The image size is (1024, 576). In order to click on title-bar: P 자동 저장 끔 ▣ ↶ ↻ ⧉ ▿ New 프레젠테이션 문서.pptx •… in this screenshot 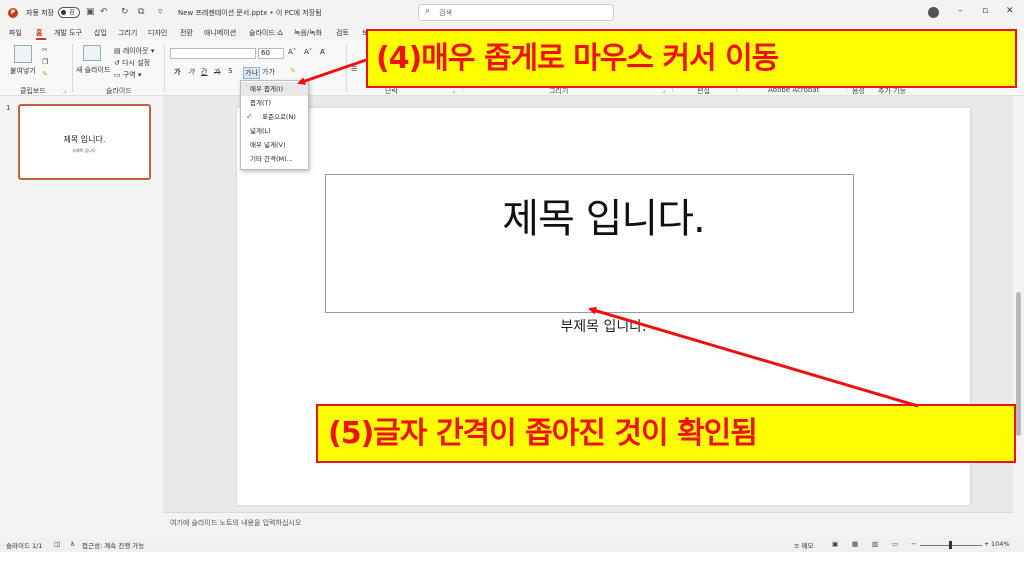, I will do `click(512, 13)`.